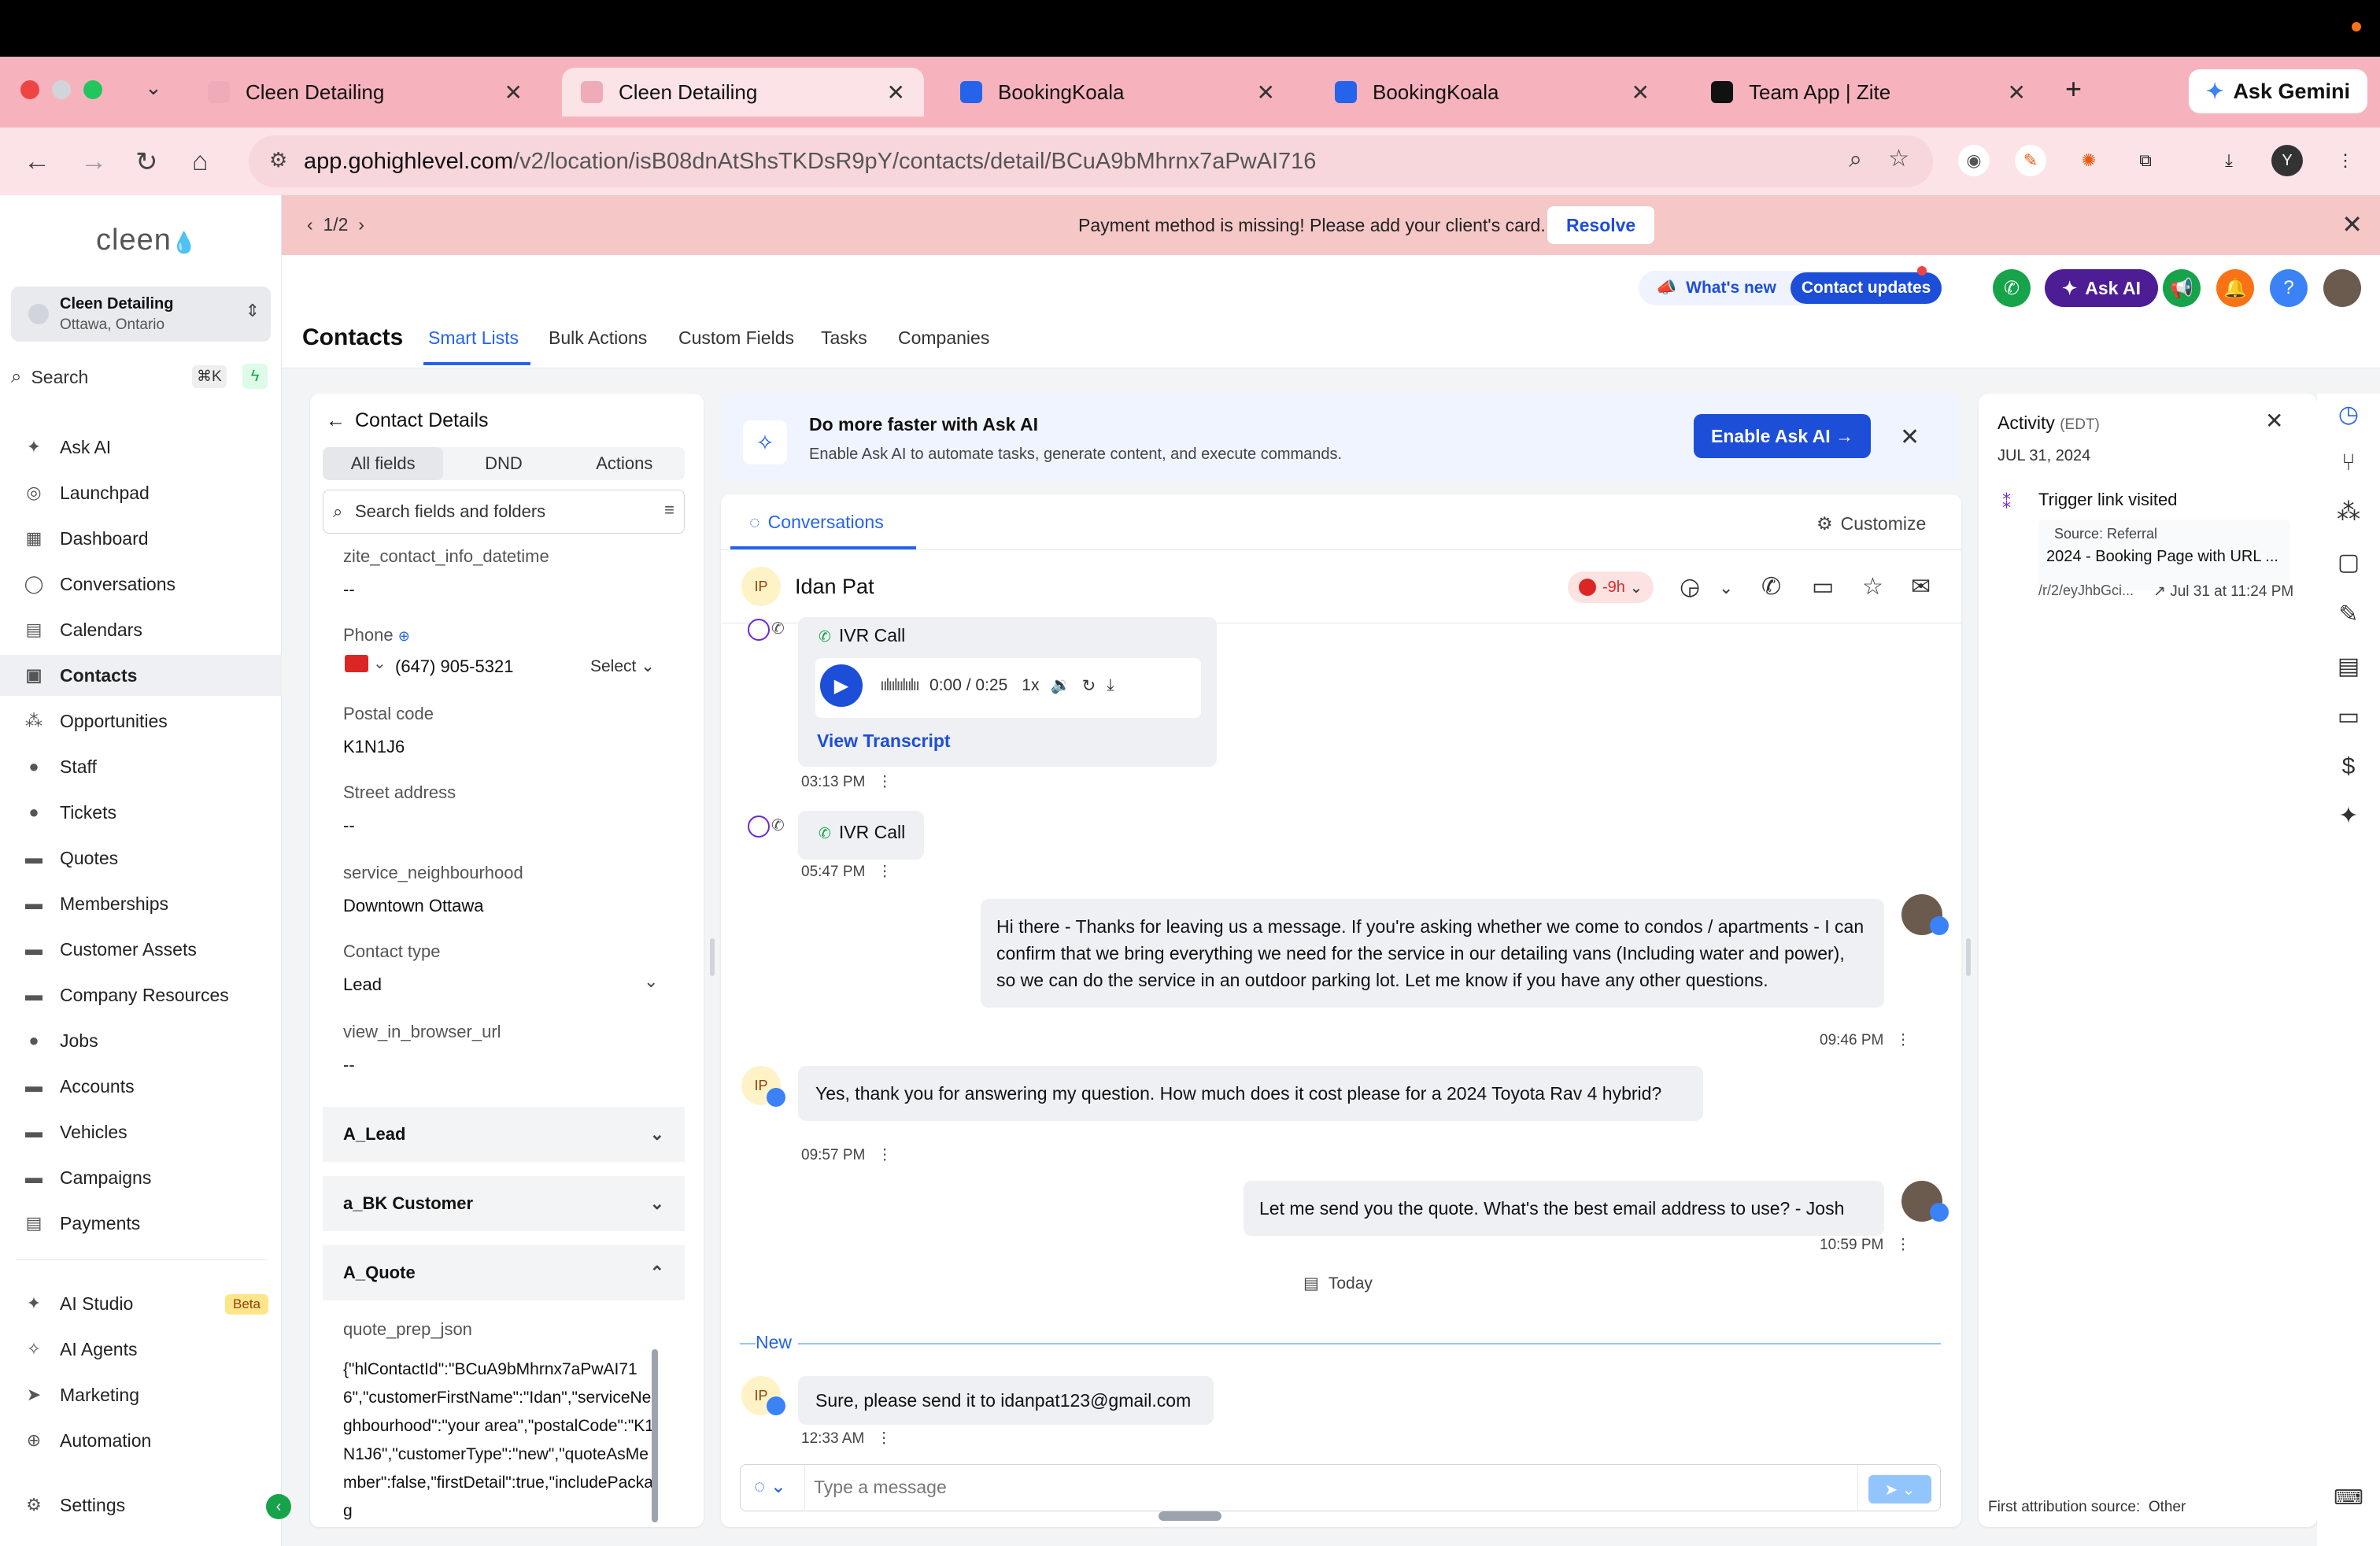 This screenshot has height=1546, width=2380. What do you see at coordinates (816, 522) in the screenshot?
I see `tab-conversations: ◌ Conversations` at bounding box center [816, 522].